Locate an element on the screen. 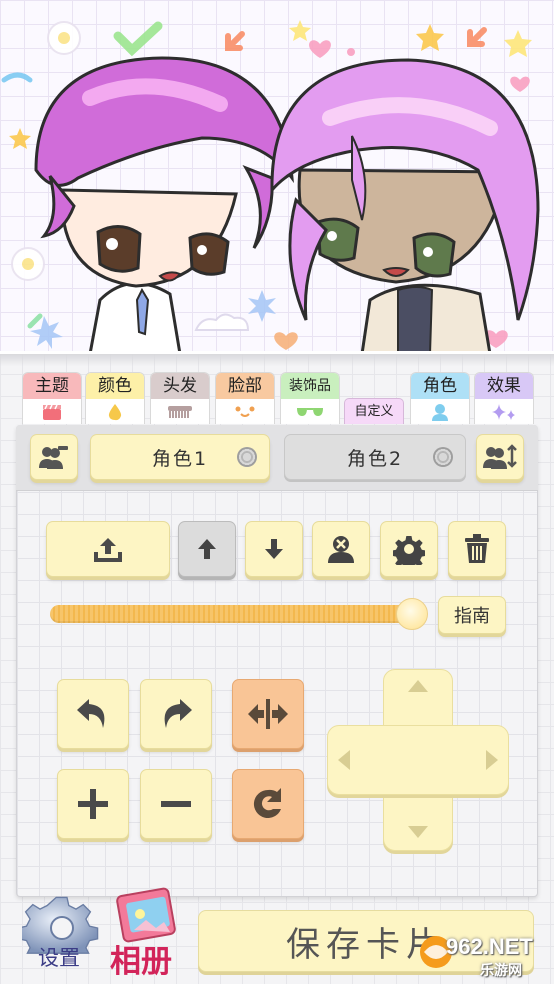 This screenshot has width=554, height=984. zoom-in-button is located at coordinates (93, 804).